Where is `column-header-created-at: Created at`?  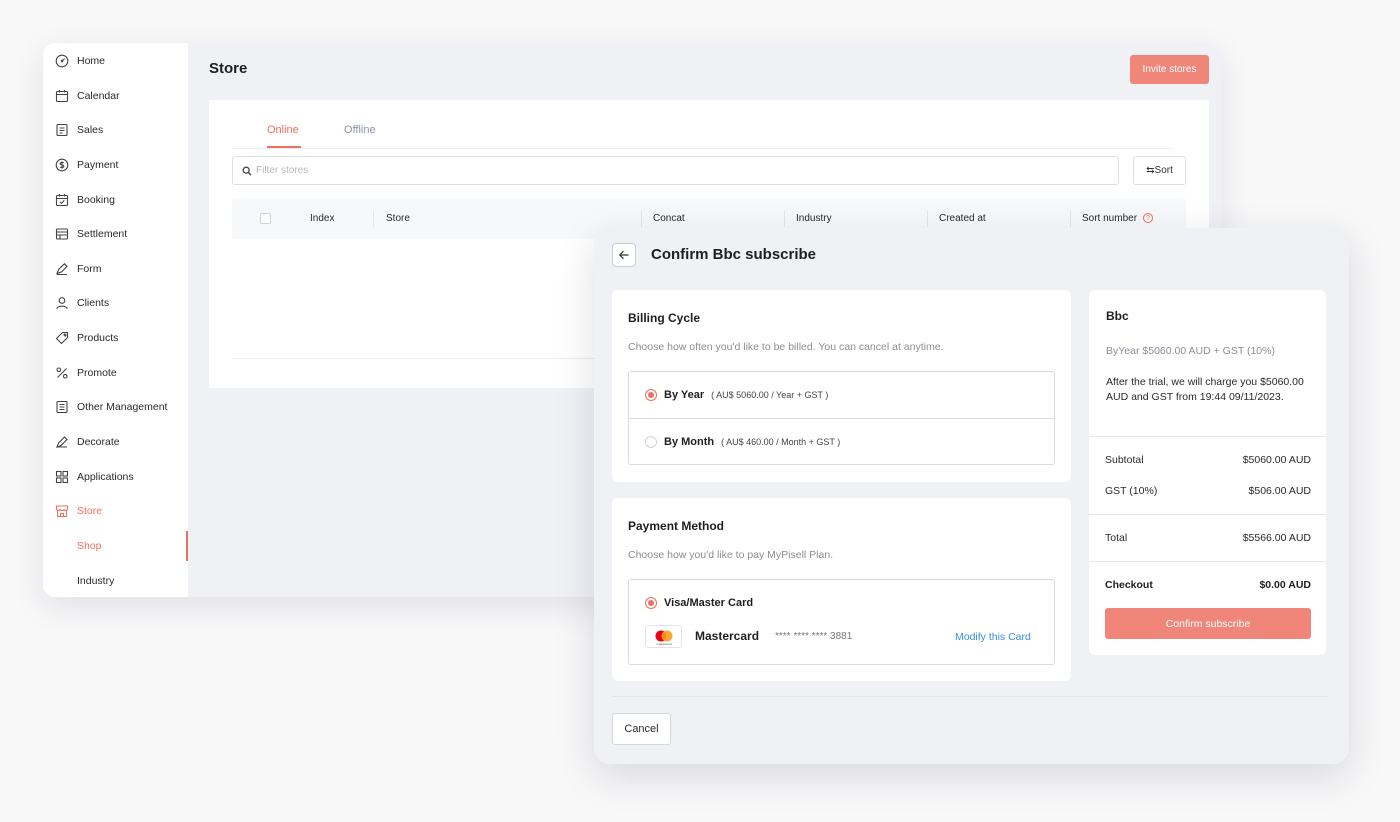 column-header-created-at: Created at is located at coordinates (962, 218).